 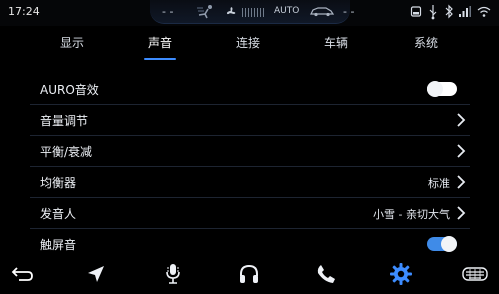 I want to click on fan-icon, so click(x=231, y=12).